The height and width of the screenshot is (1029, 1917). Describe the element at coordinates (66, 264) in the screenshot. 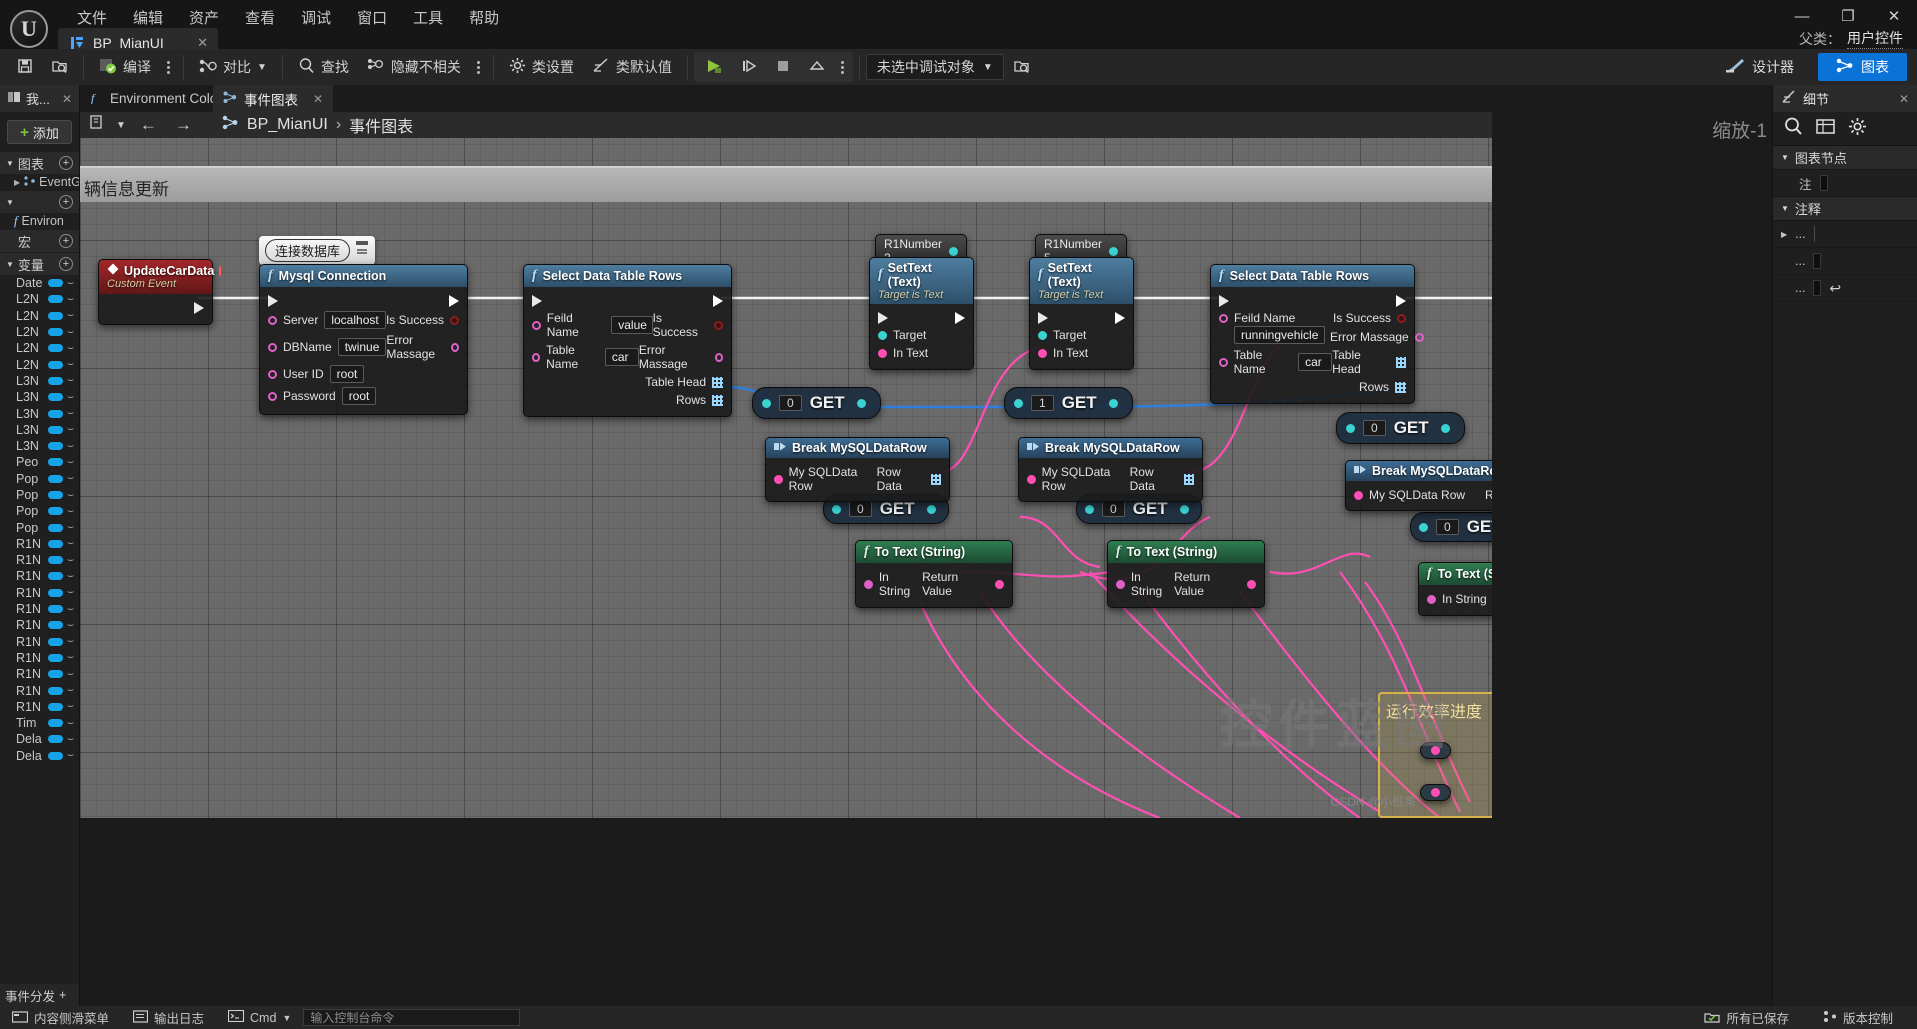

I see `add-variable-icon: +` at that location.